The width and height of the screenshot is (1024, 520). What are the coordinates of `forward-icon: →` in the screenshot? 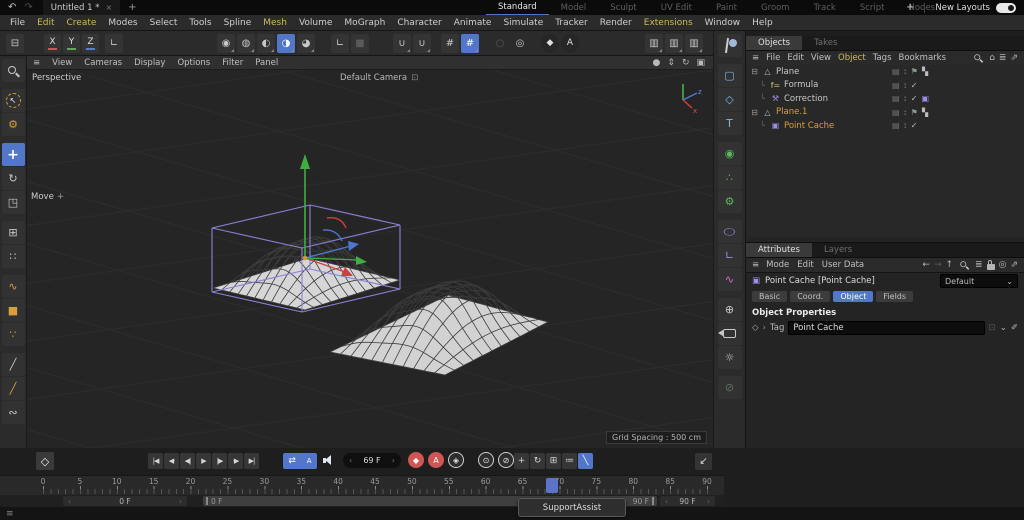 It's located at (938, 265).